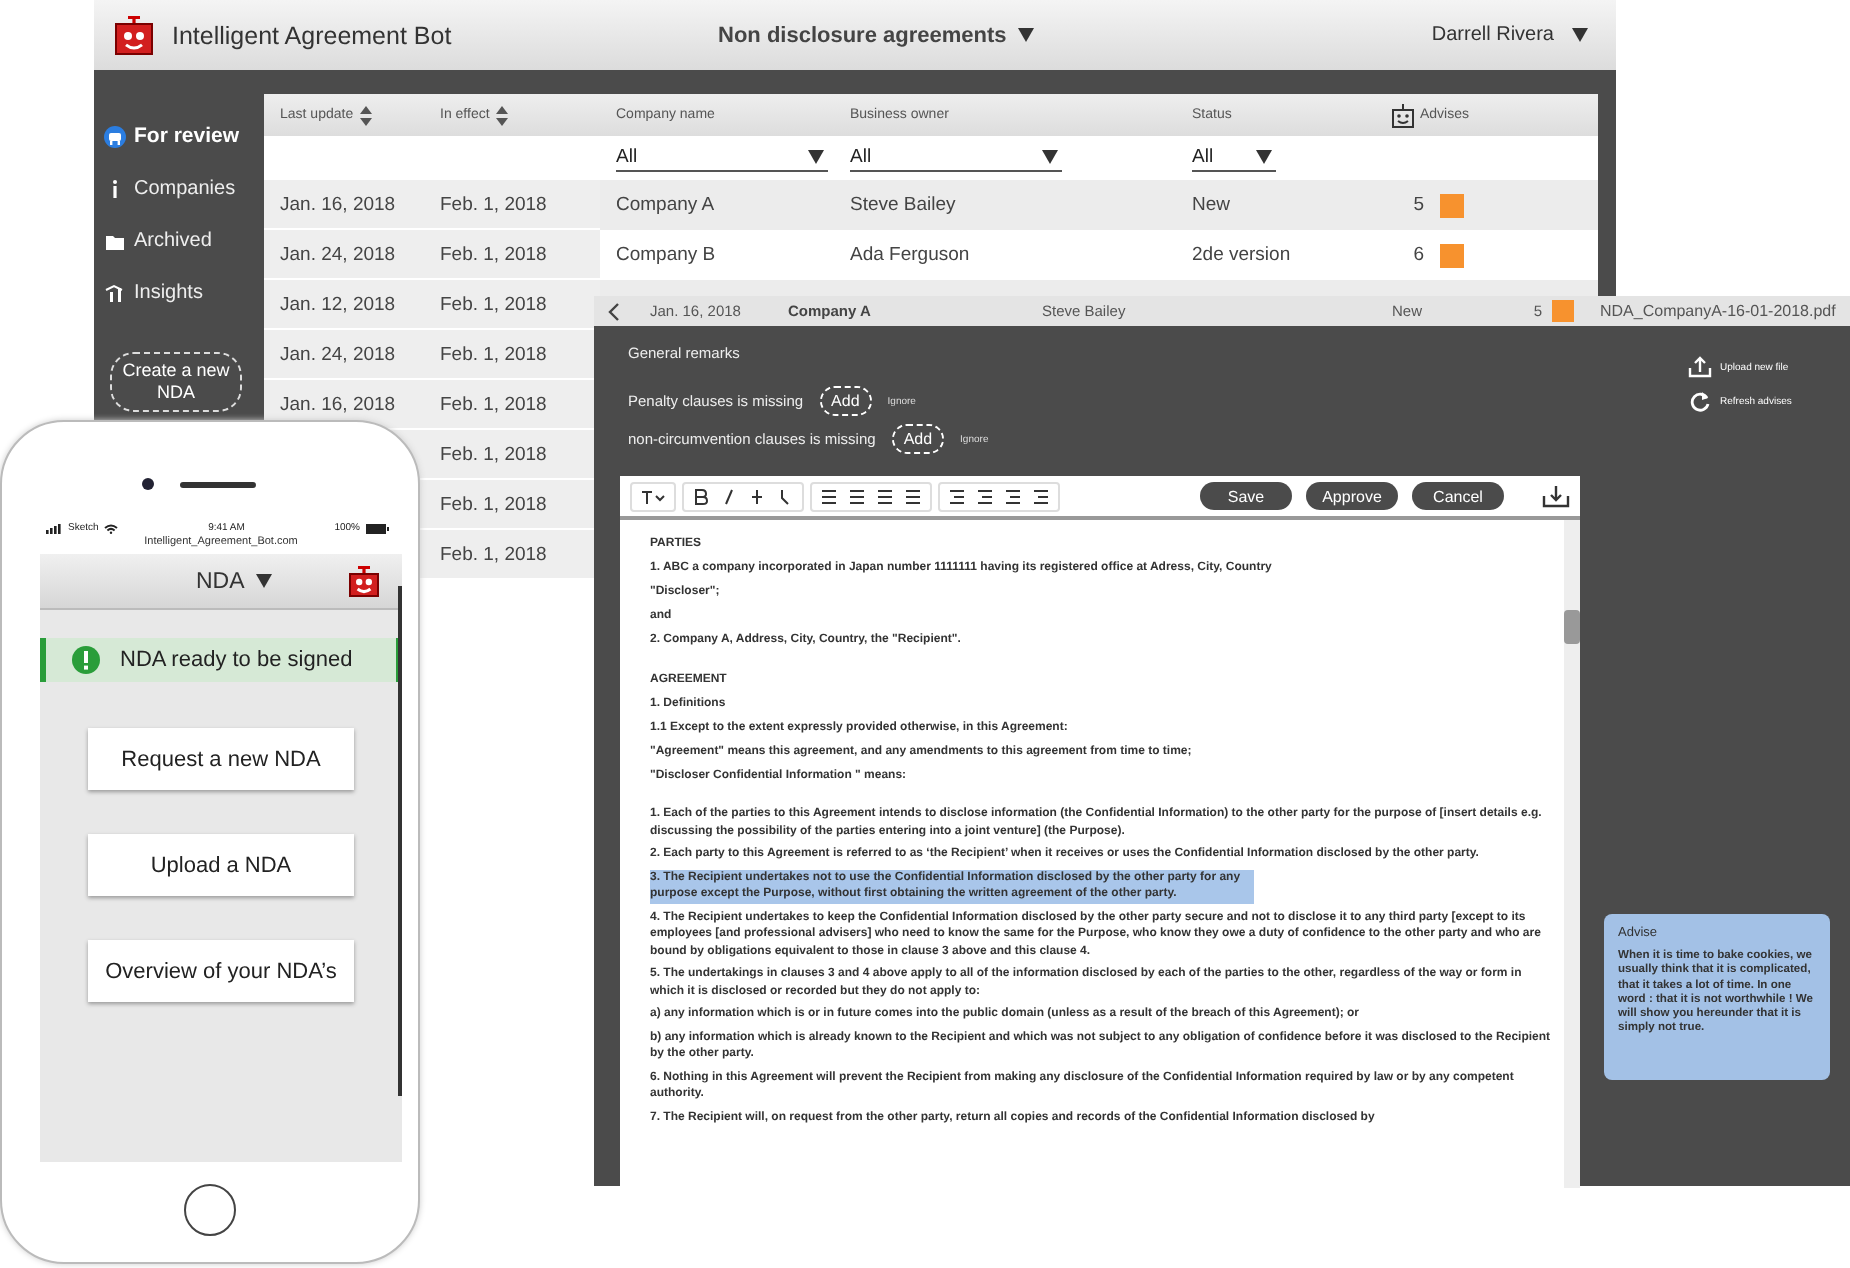  Describe the element at coordinates (344, 305) in the screenshot. I see `table-cell: Jan. 12, 2018` at that location.